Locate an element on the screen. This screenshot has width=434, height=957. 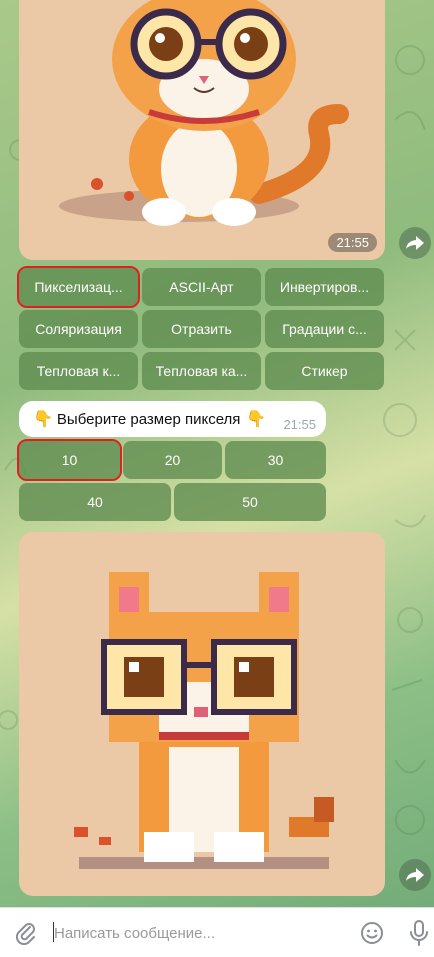
size-button-50: 50 is located at coordinates (250, 502).